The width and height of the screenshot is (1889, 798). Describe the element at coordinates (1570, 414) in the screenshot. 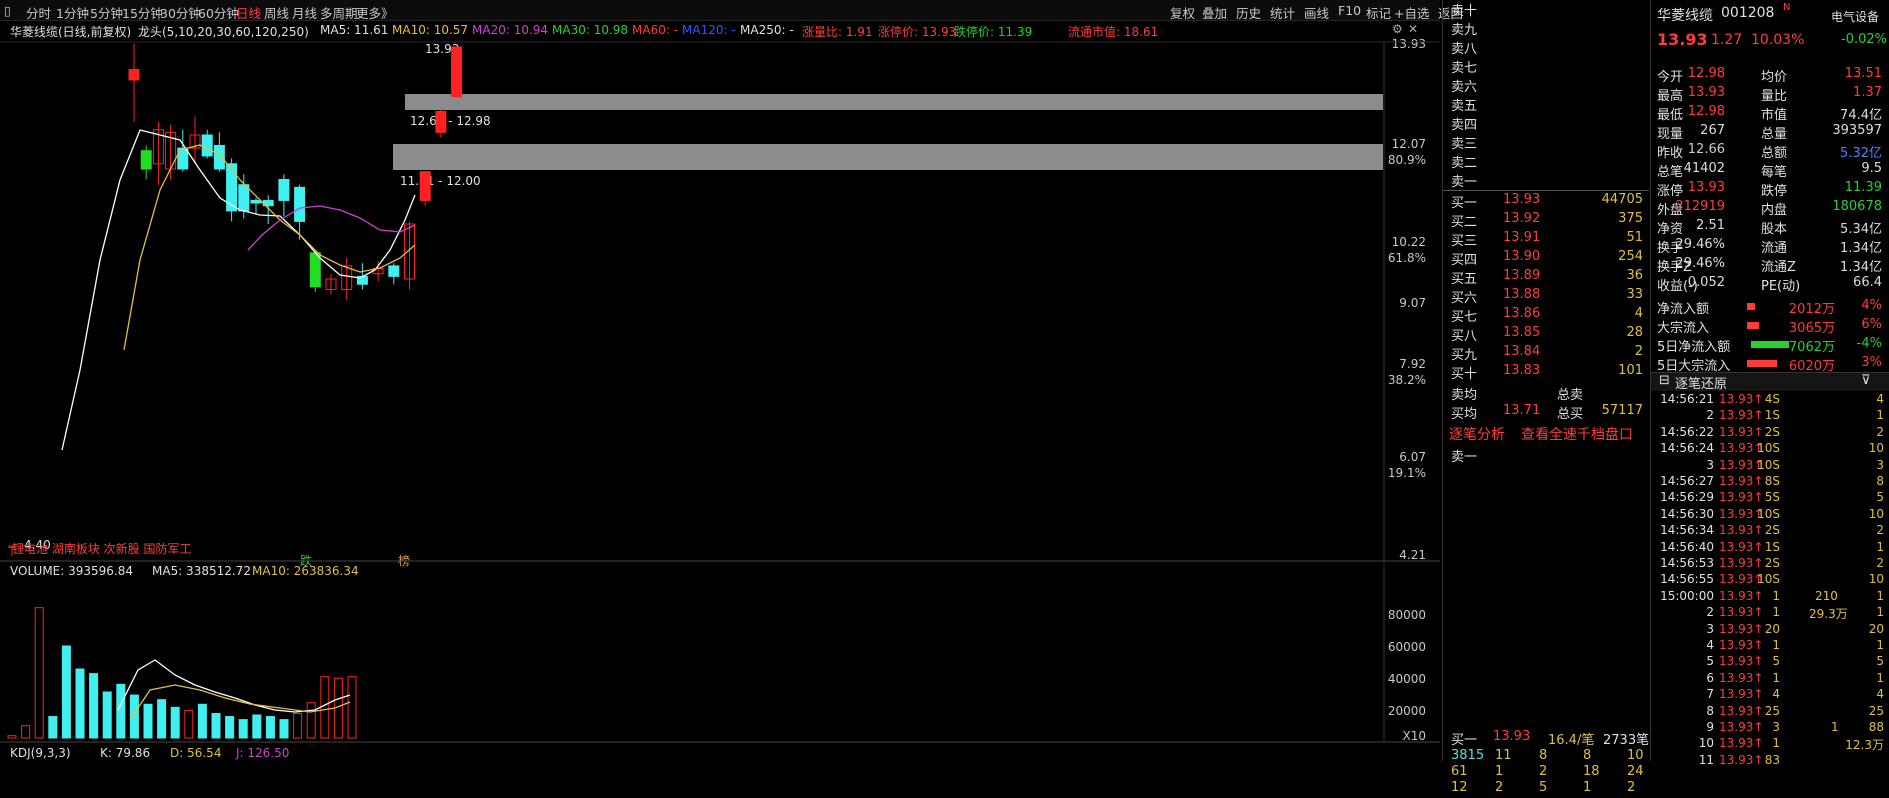

I see `total-buy-label: 总买` at that location.